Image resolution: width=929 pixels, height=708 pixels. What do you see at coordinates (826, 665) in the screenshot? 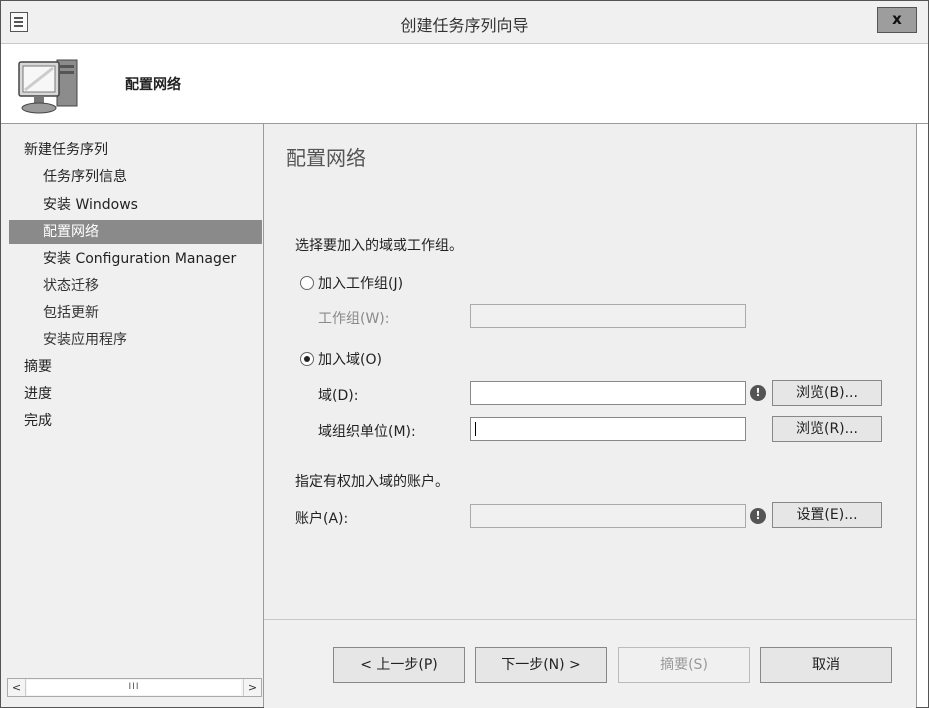
I see `cancel-button: 取消` at bounding box center [826, 665].